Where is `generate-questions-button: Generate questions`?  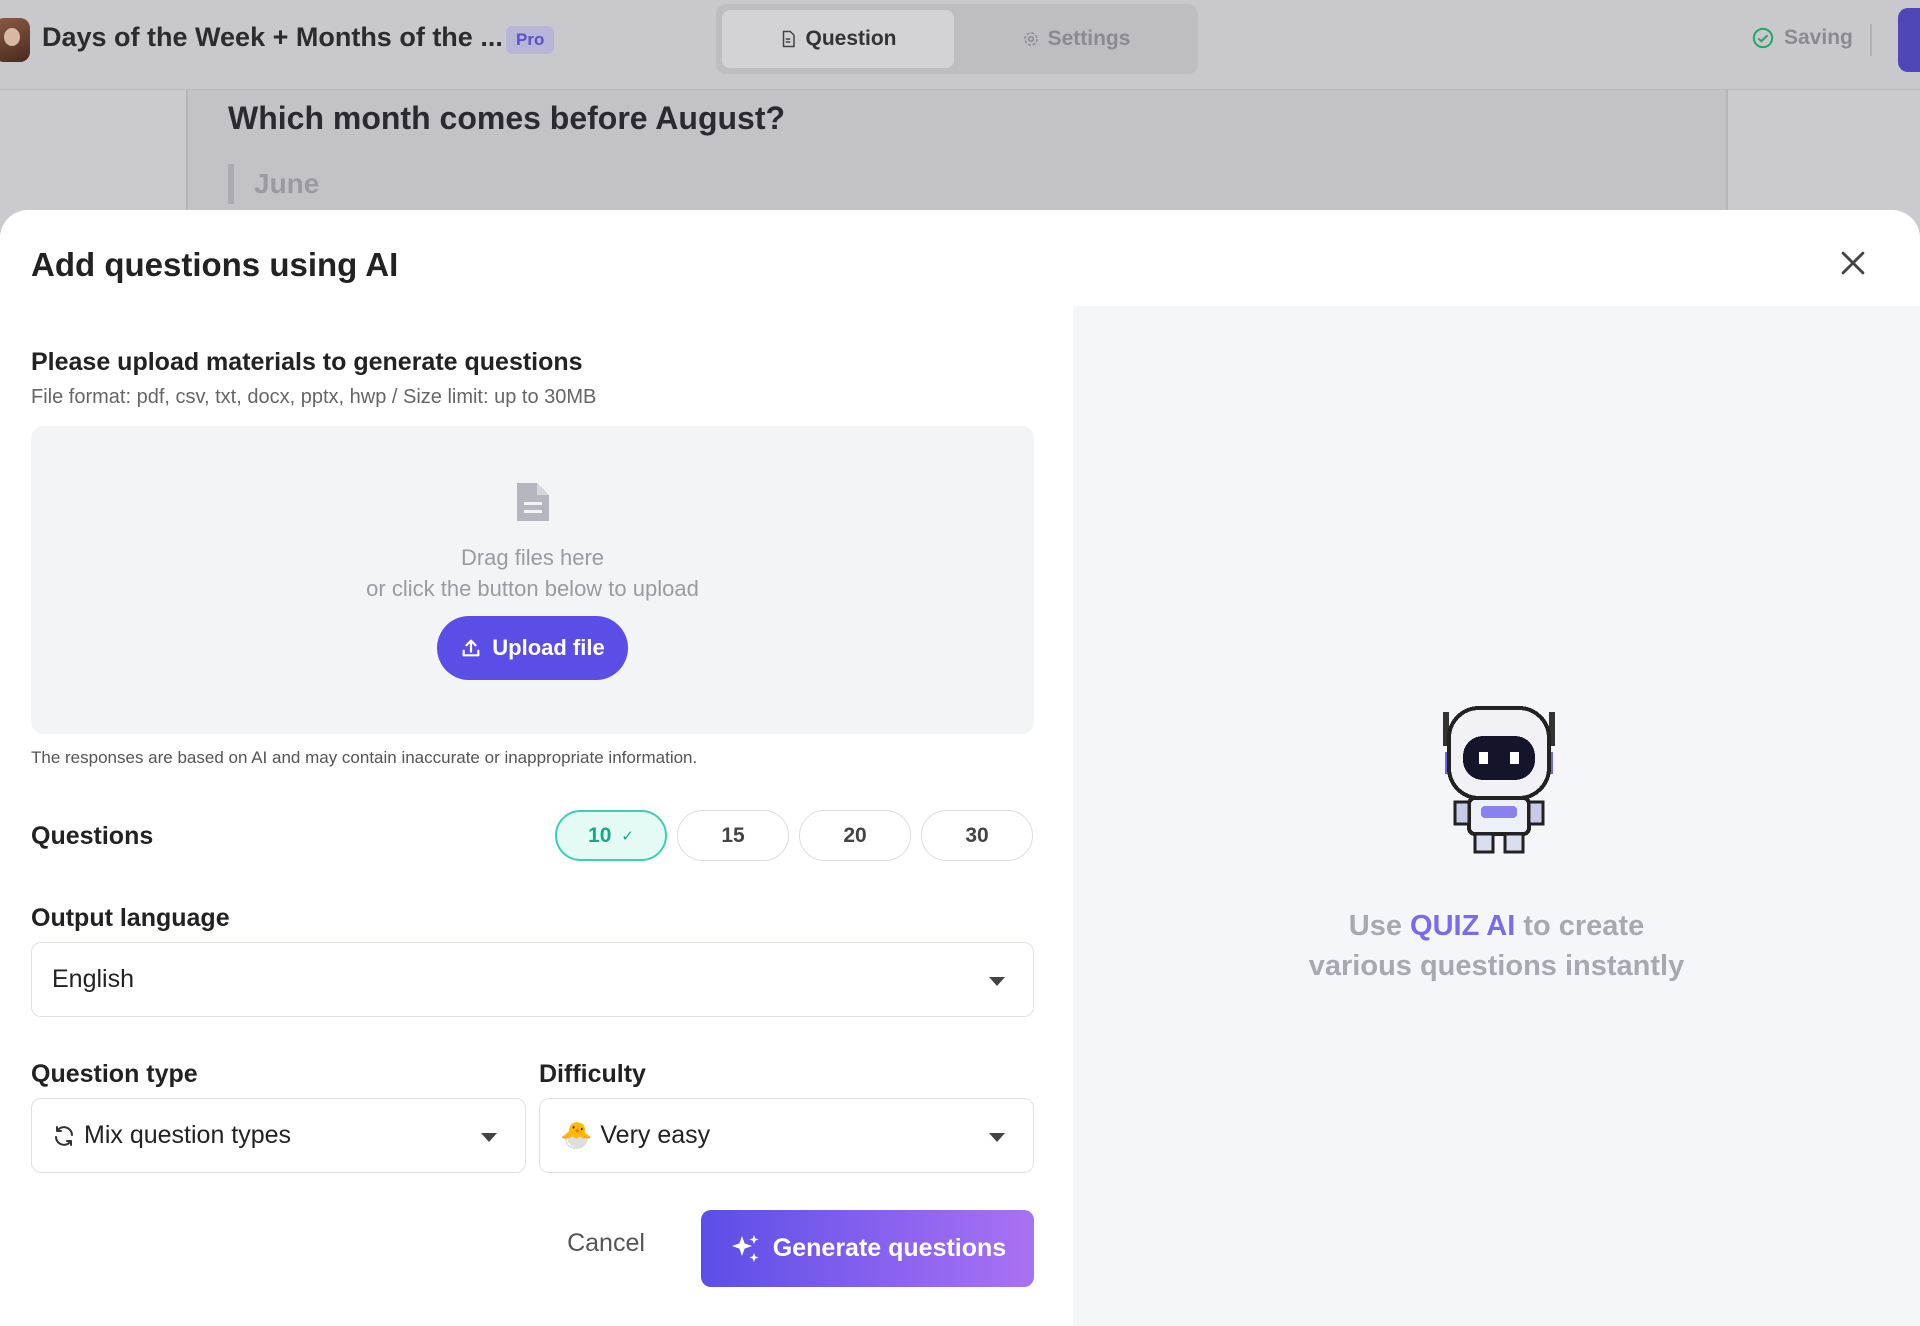 generate-questions-button: Generate questions is located at coordinates (867, 1248).